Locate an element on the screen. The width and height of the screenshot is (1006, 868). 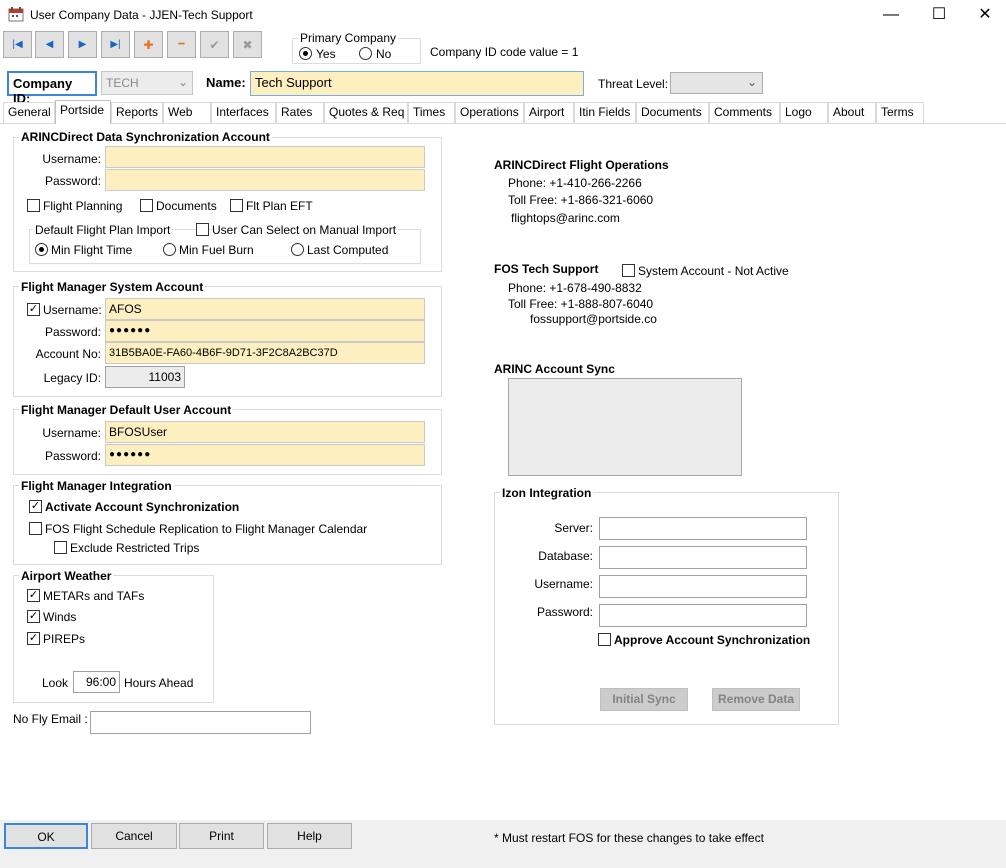
fm-username-input: AFOS is located at coordinates (265, 309).